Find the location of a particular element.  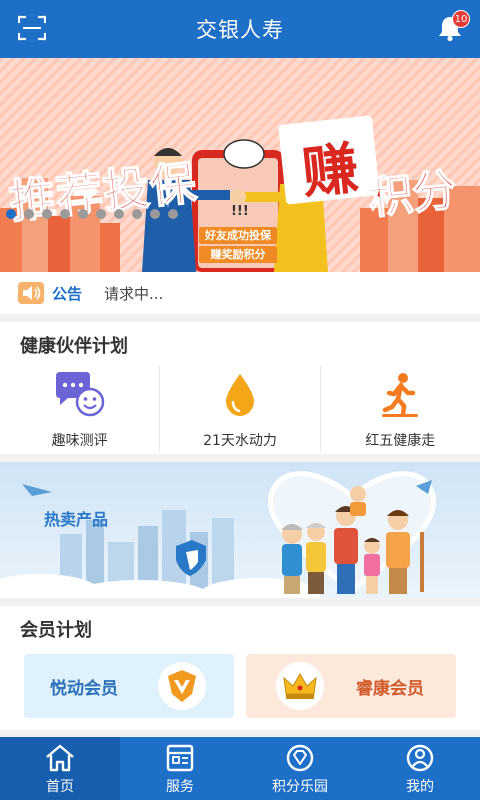

bubble-text: !!! is located at coordinates (240, 211).